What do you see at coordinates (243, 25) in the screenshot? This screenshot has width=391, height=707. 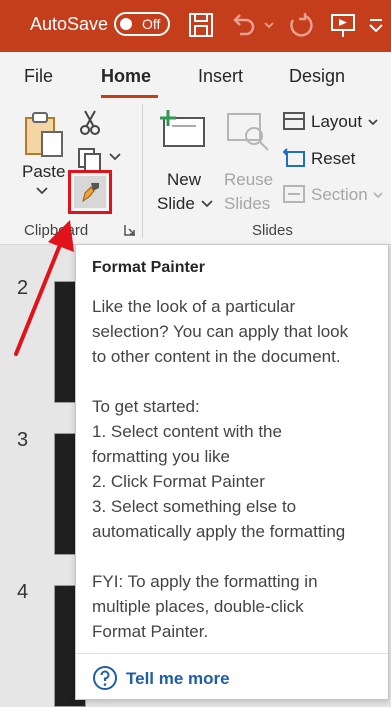 I see `undo-icon` at bounding box center [243, 25].